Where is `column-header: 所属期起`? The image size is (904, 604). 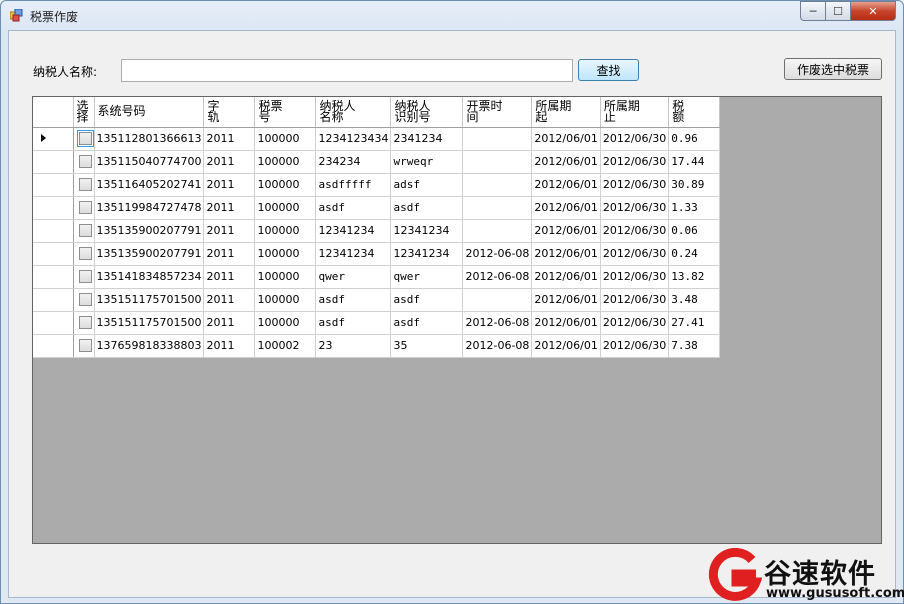 column-header: 所属期起 is located at coordinates (566, 112).